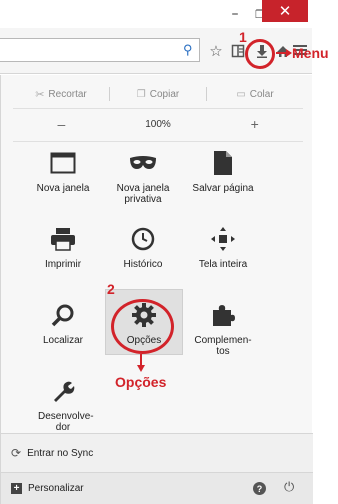  I want to click on step-2-number: 2, so click(111, 289).